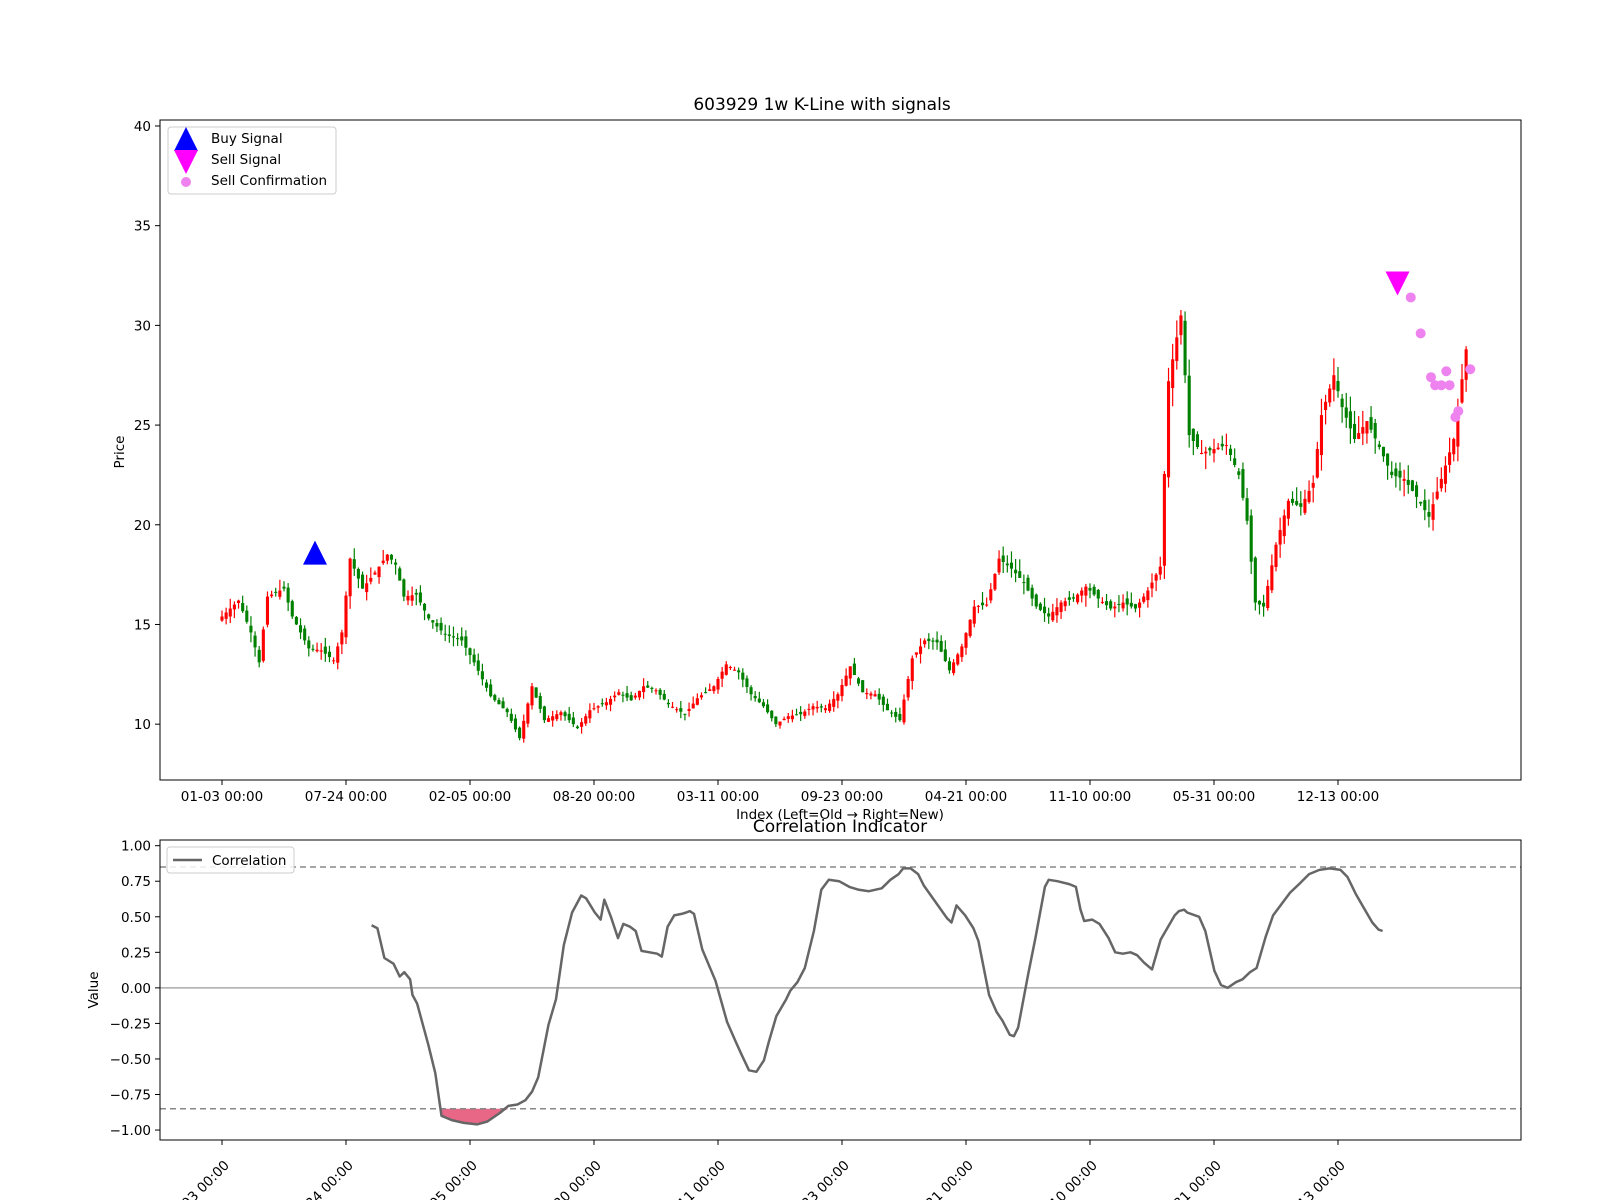  What do you see at coordinates (877, 996) in the screenshot?
I see `correlation-line` at bounding box center [877, 996].